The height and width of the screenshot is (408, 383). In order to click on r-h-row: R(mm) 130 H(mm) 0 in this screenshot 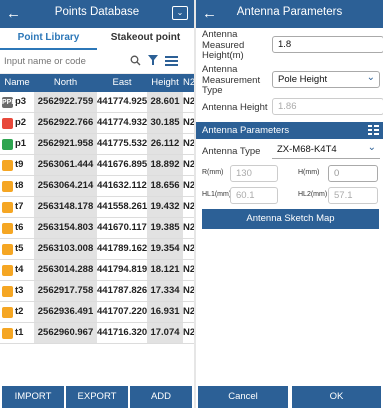, I will do `click(289, 174)`.